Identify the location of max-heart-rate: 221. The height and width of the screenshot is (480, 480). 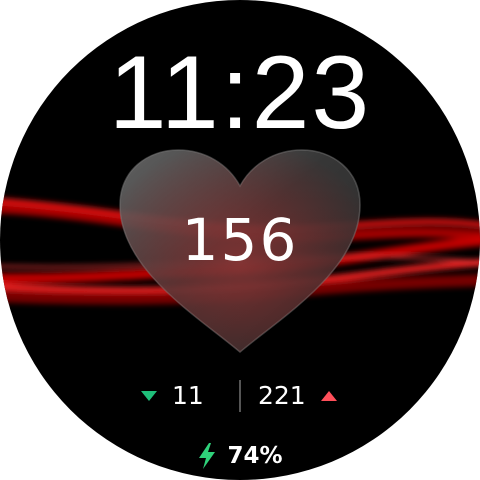
(298, 396).